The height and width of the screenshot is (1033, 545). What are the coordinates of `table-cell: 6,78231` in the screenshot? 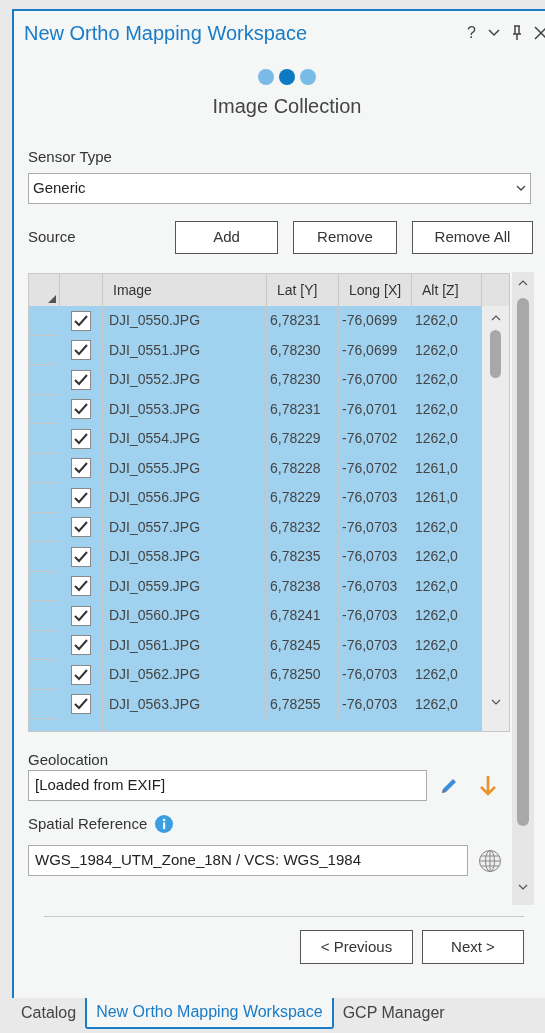 It's located at (303, 321).